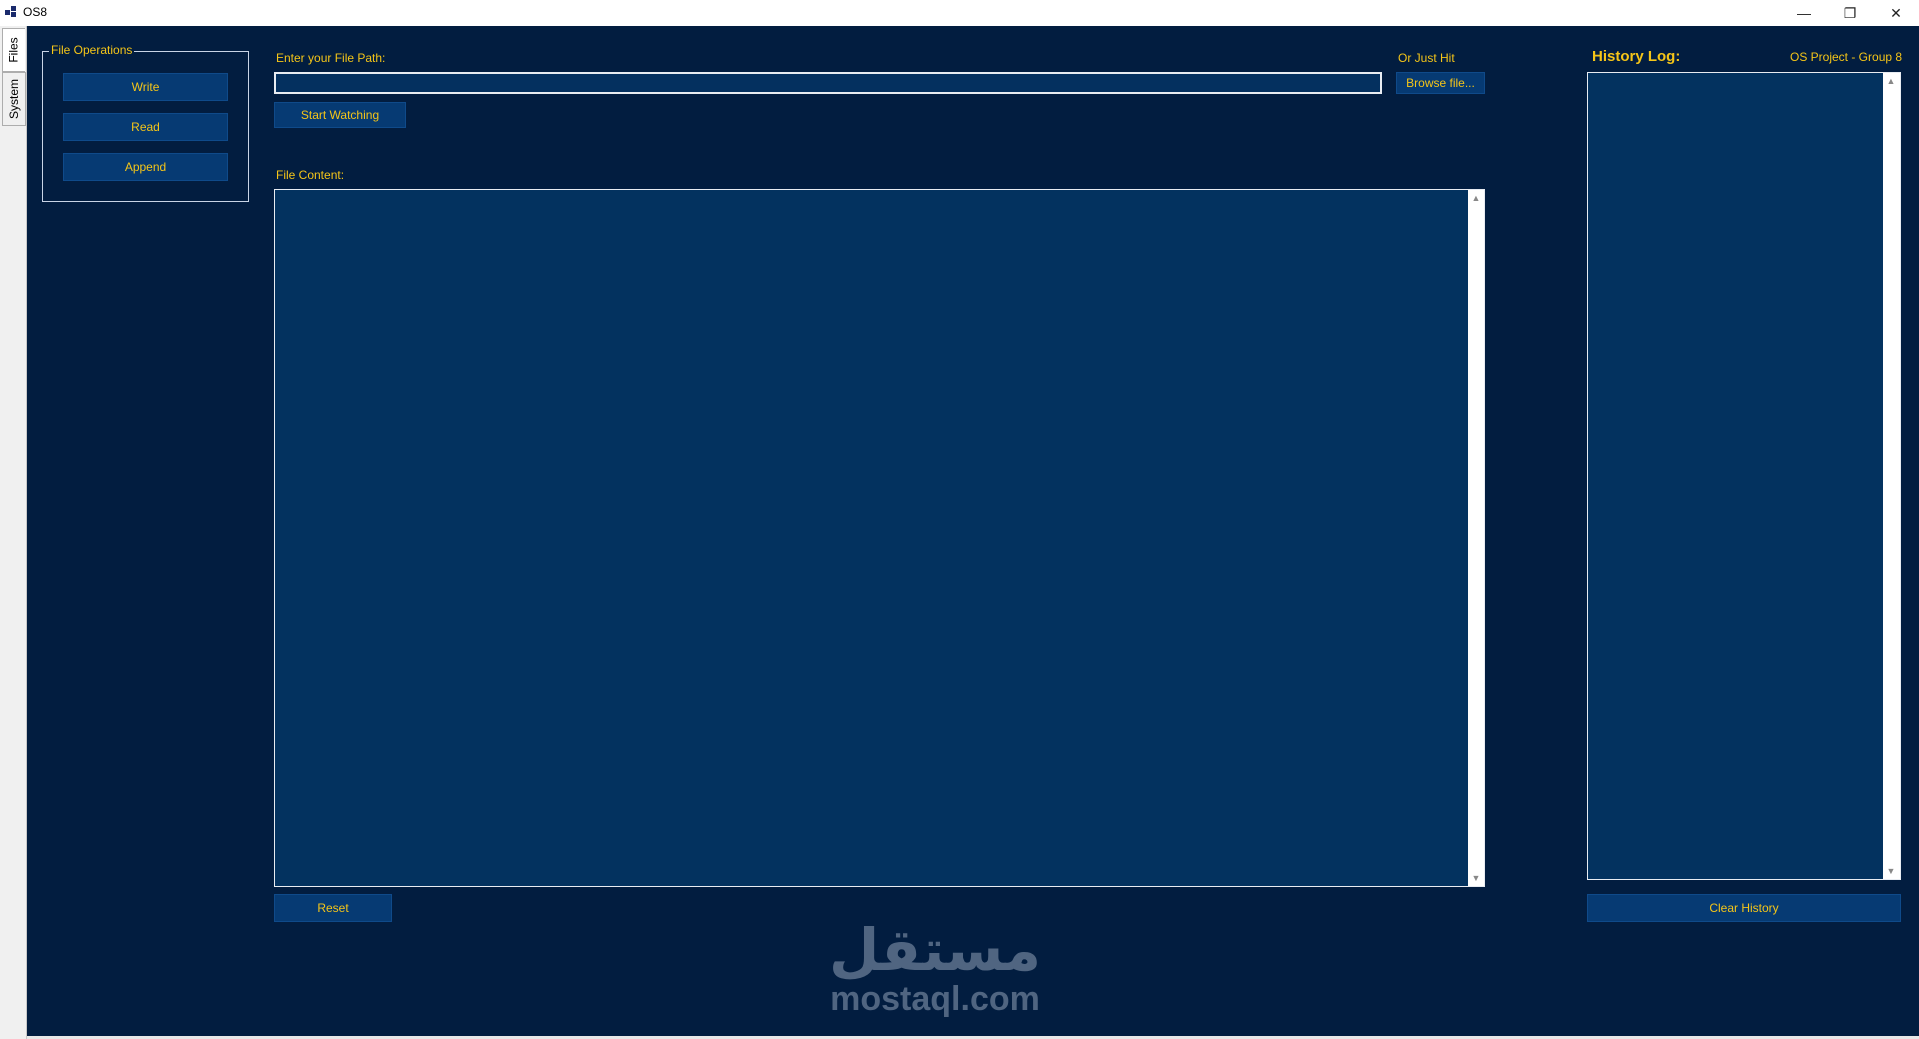  I want to click on tab-strip: Files System, so click(13, 532).